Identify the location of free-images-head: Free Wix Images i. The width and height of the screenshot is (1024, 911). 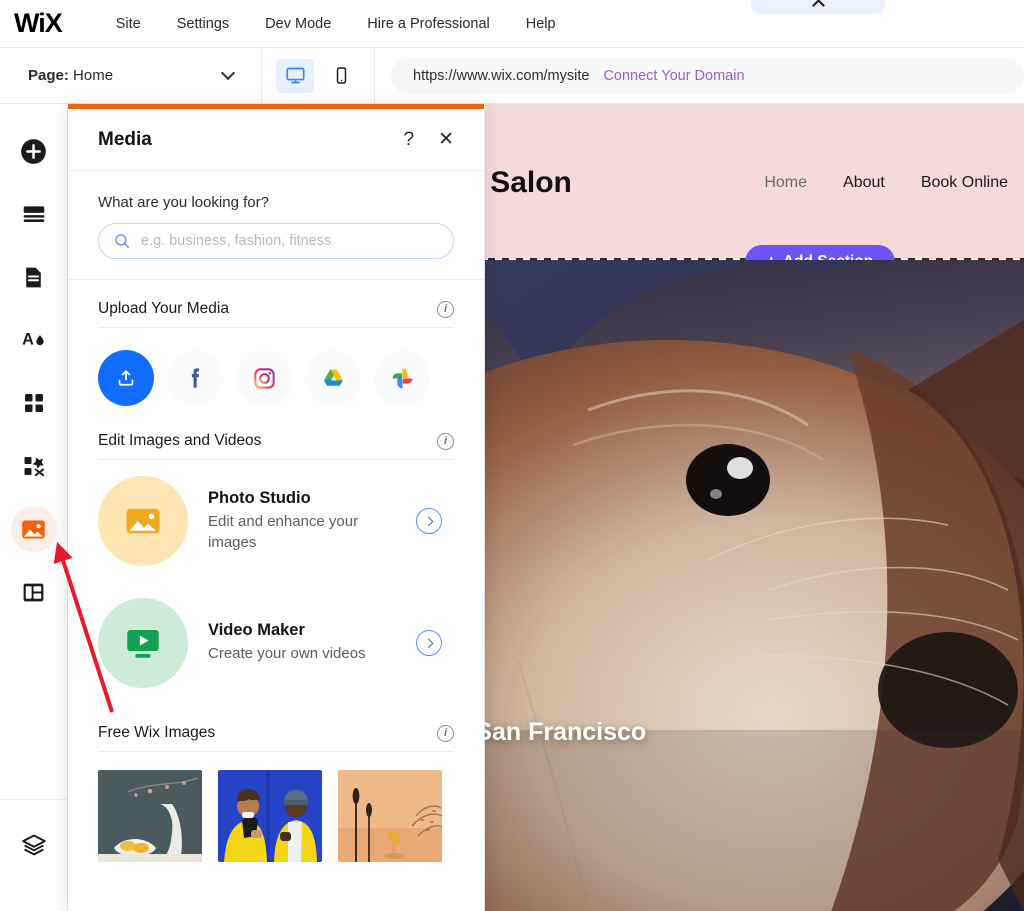
(276, 728).